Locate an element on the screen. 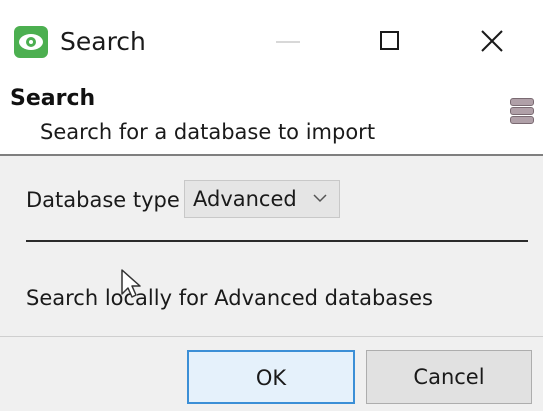 The height and width of the screenshot is (411, 543). window-title: Search is located at coordinates (103, 41).